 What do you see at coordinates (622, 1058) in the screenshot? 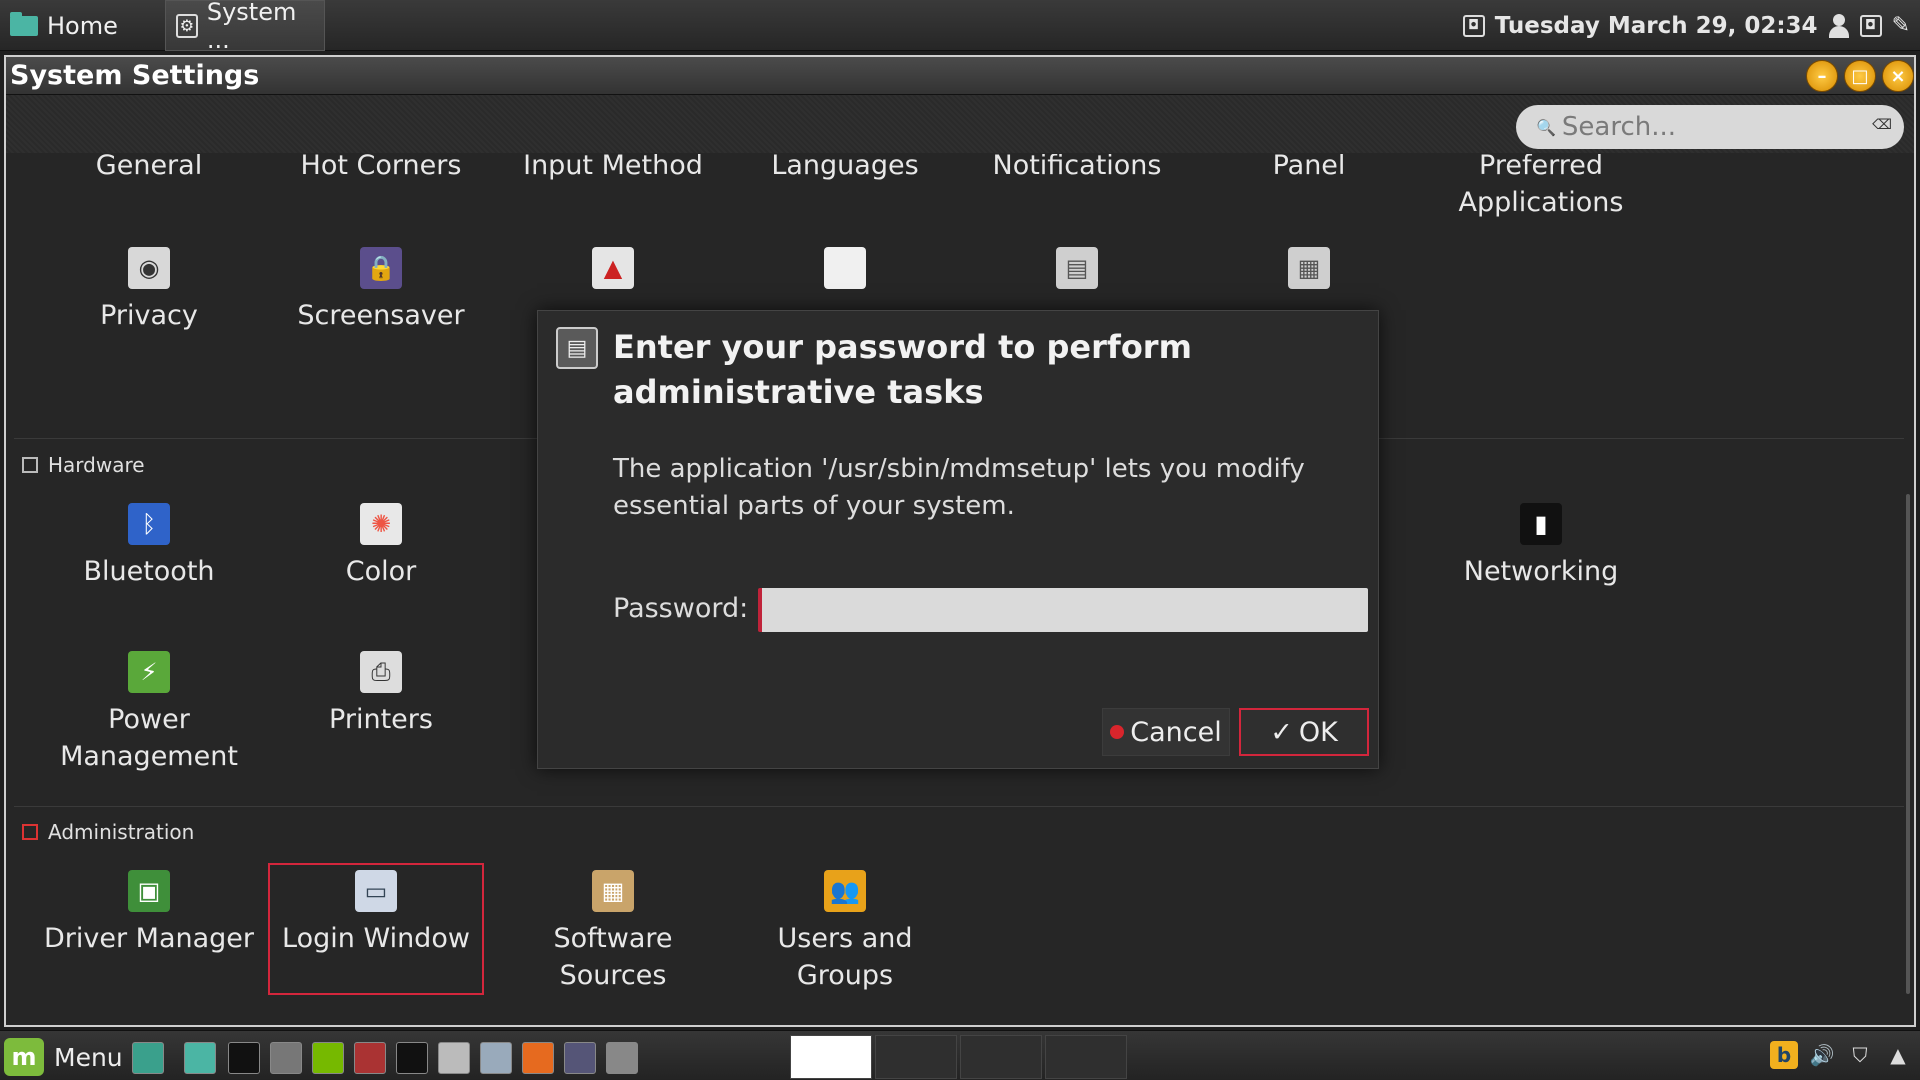
I see `camera-icon` at bounding box center [622, 1058].